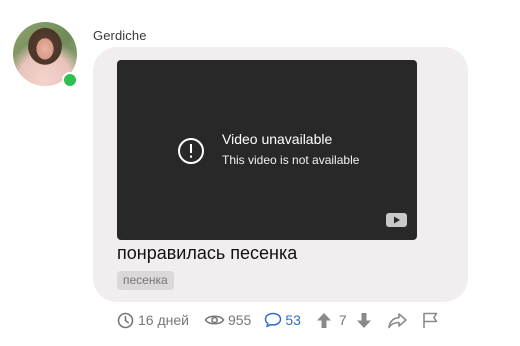 This screenshot has height=346, width=520. What do you see at coordinates (277, 139) in the screenshot?
I see `video-error-title: Video unavailable` at bounding box center [277, 139].